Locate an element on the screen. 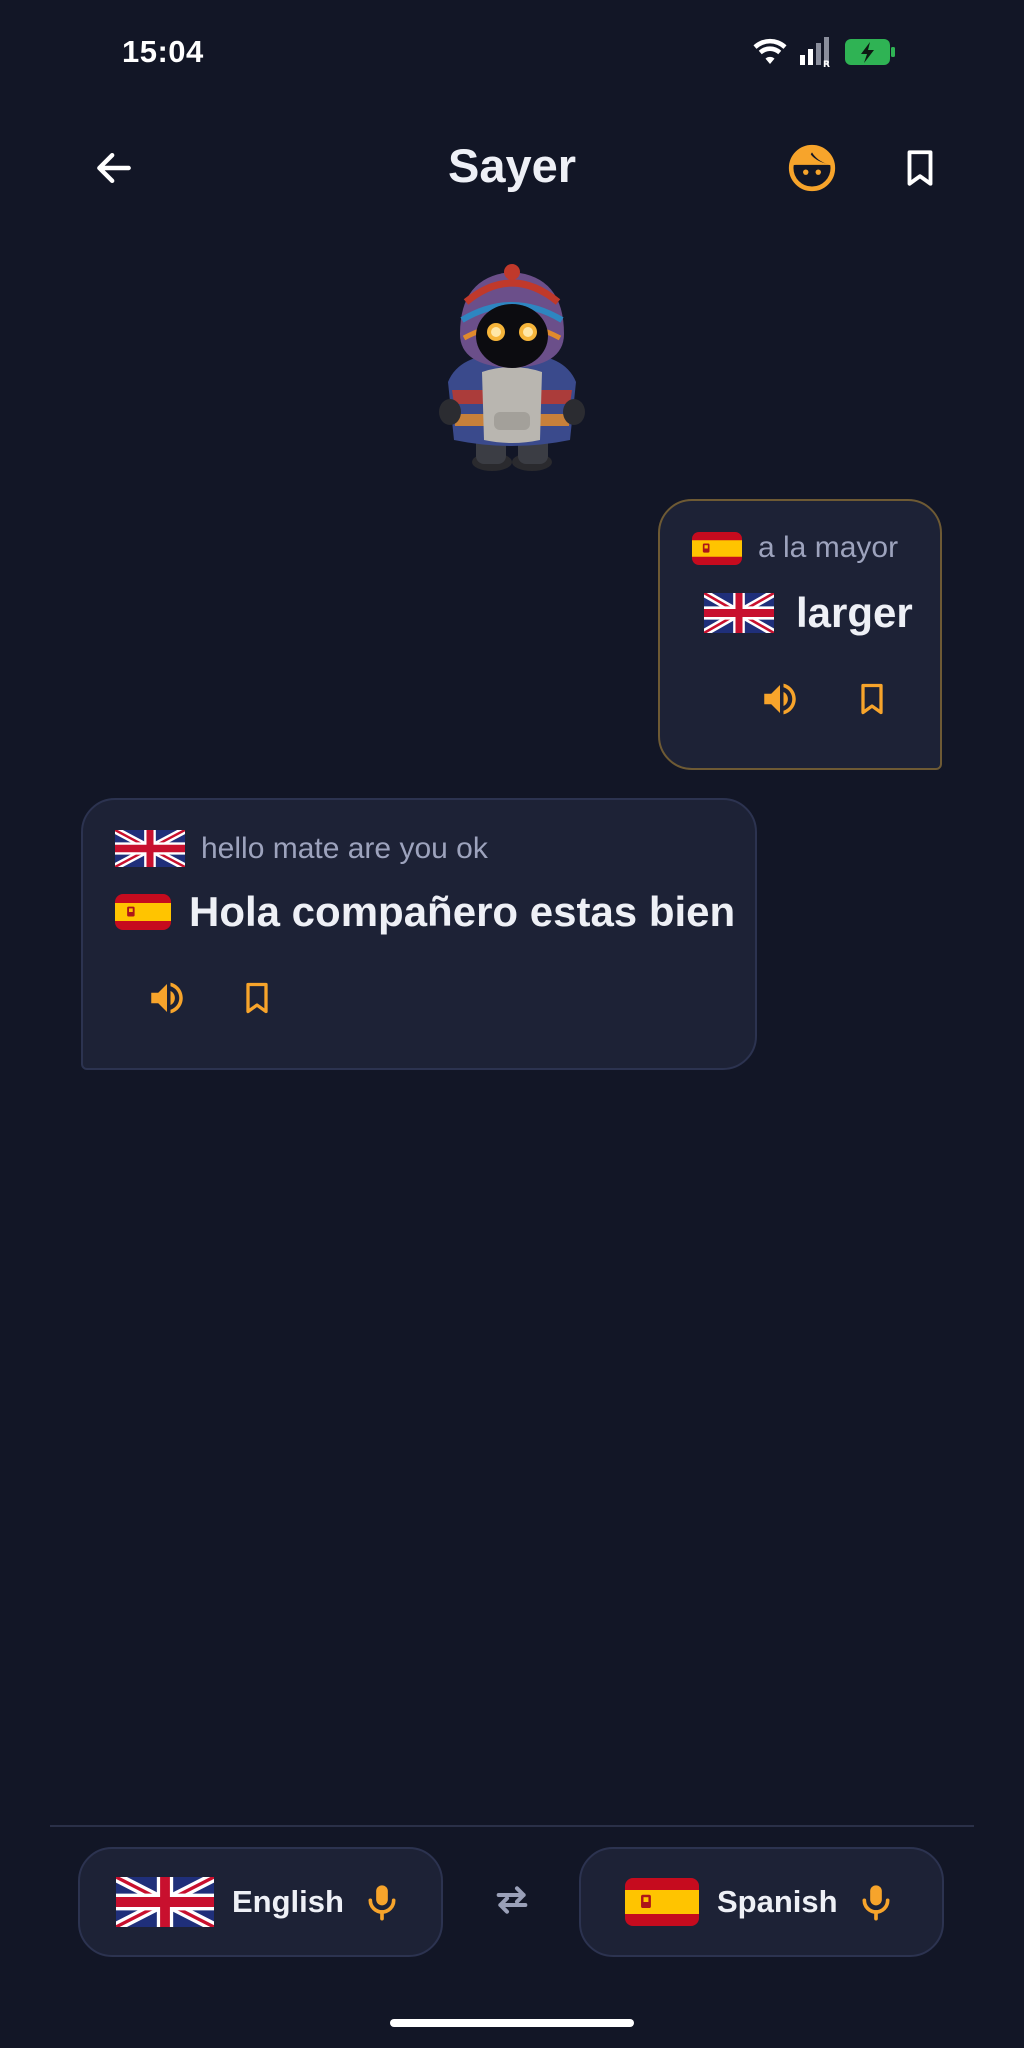 The image size is (1024, 2048). source-row: hello mate are you ok is located at coordinates (301, 848).